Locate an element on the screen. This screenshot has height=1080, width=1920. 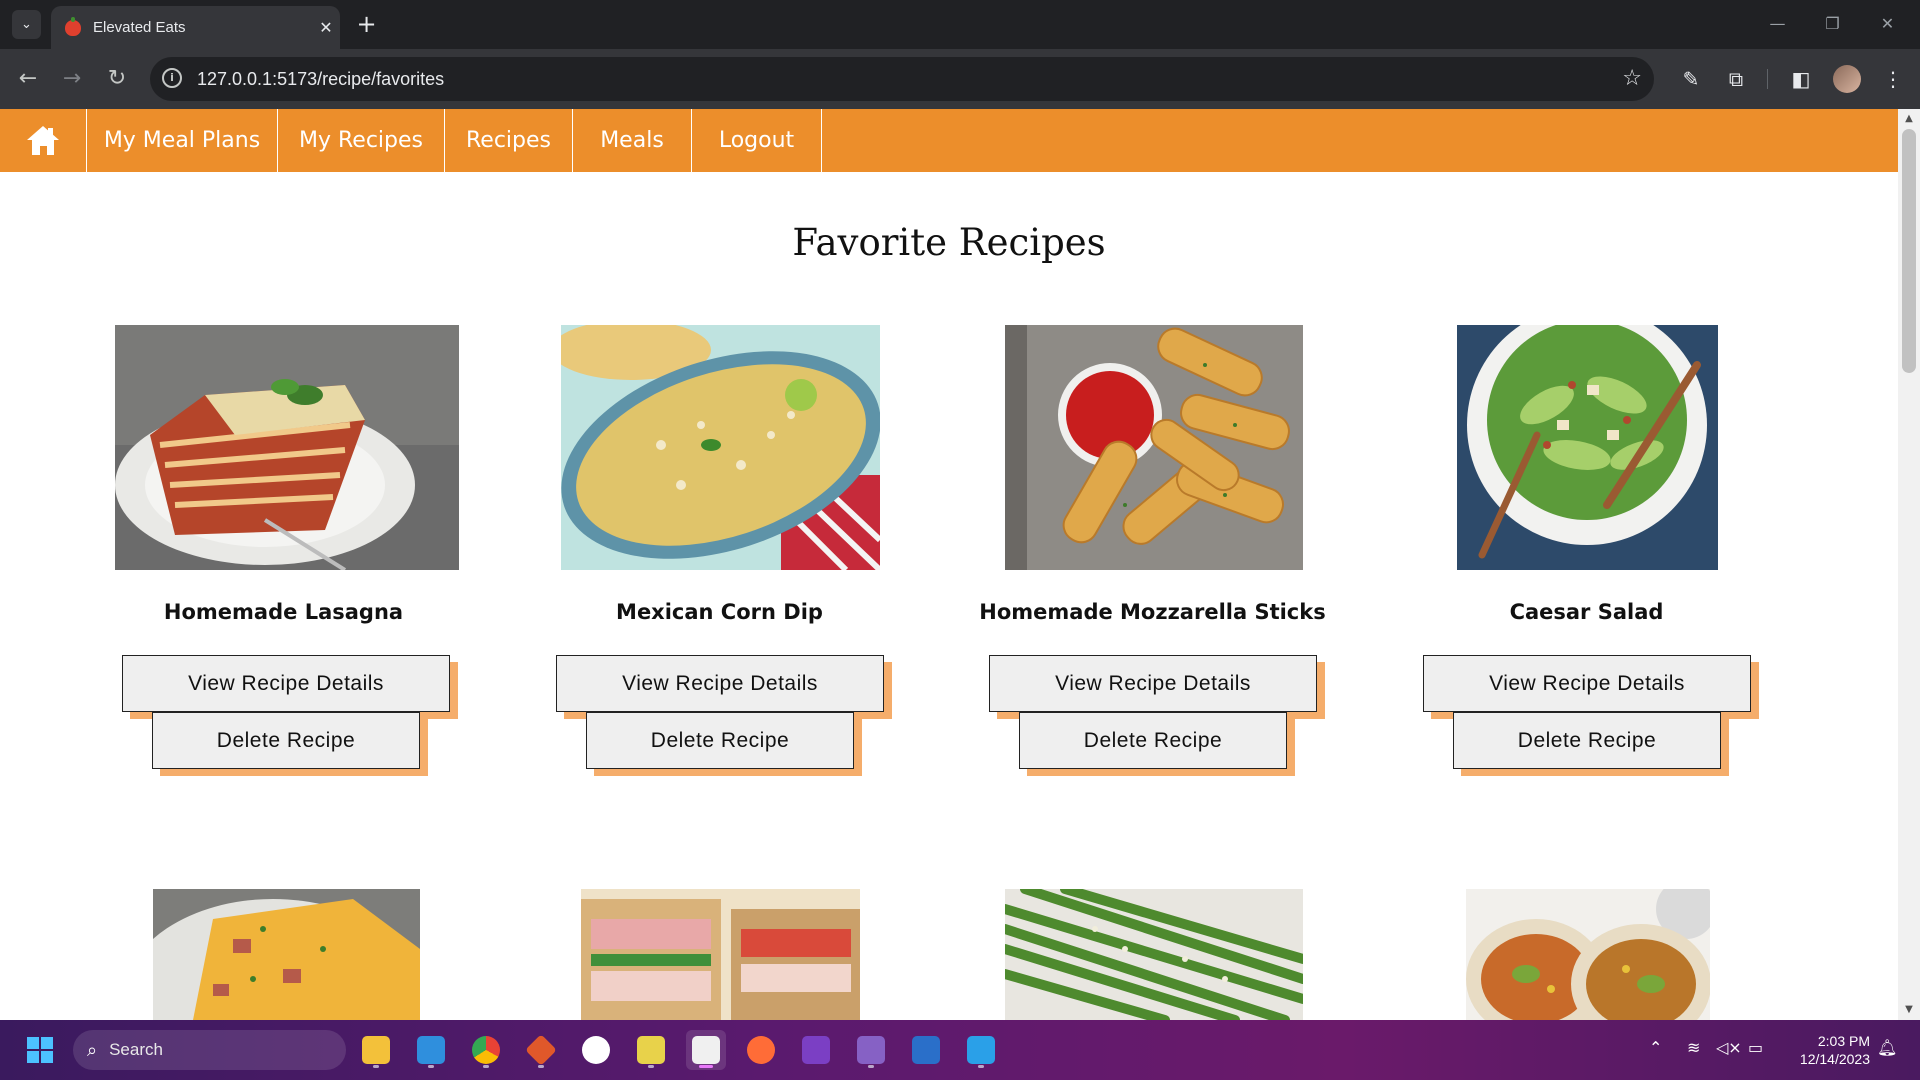
restore-icon: ❐ is located at coordinates (1832, 24).